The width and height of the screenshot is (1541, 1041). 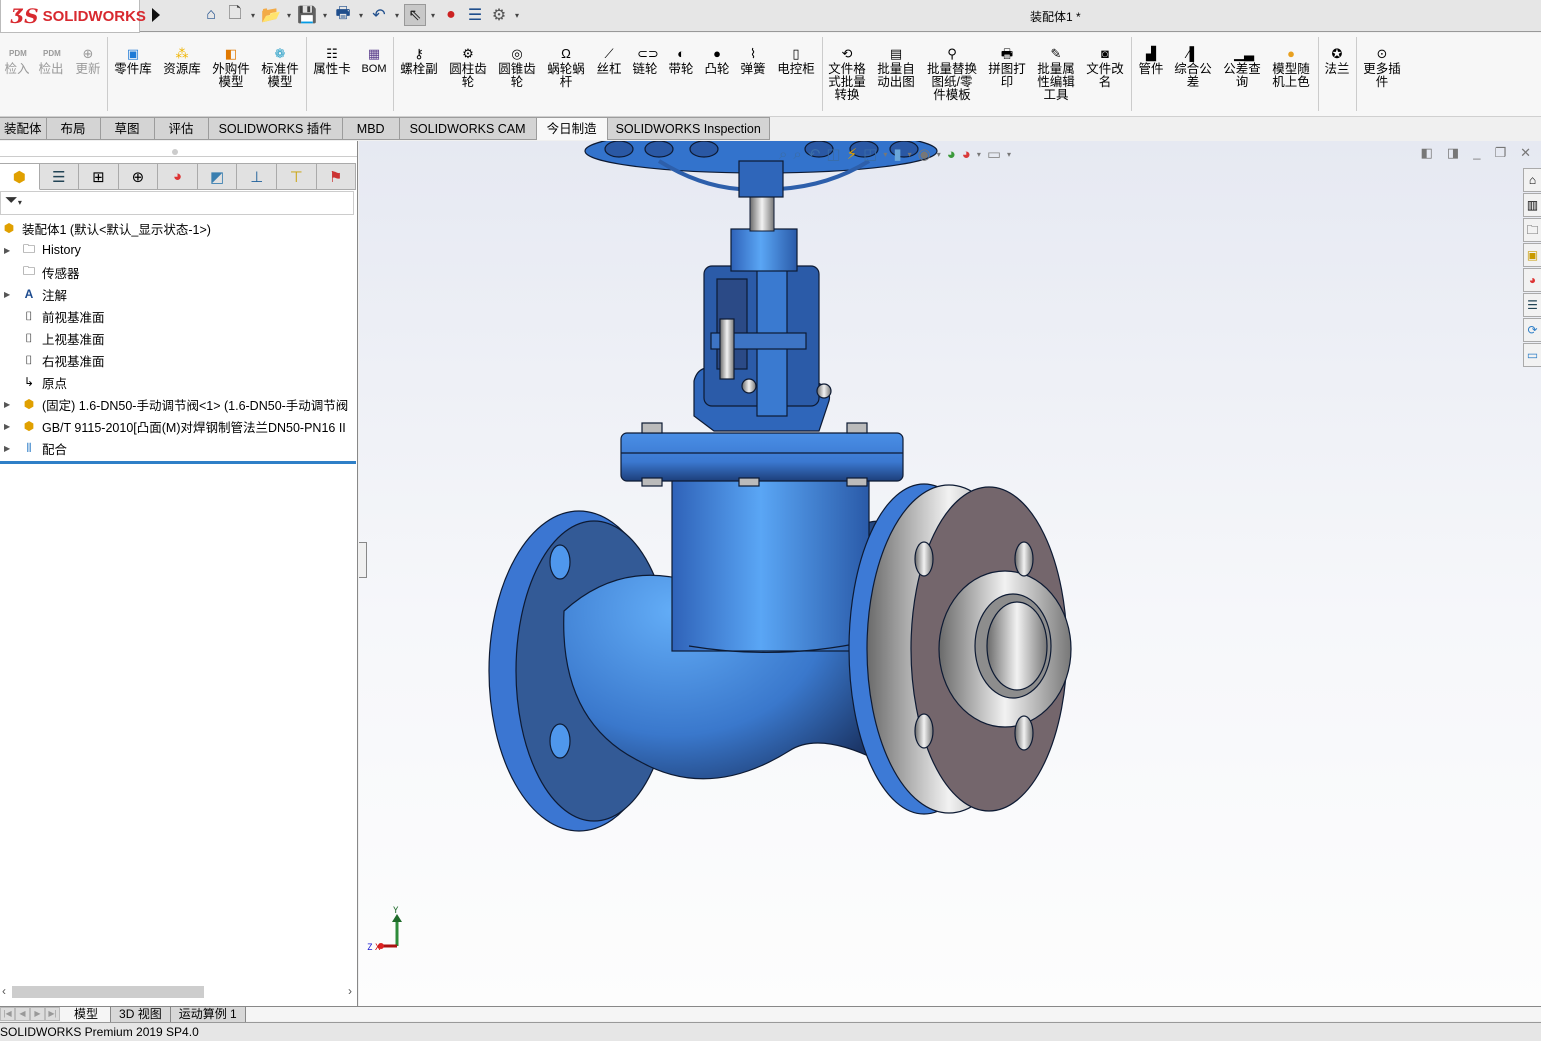 What do you see at coordinates (1382, 68) in the screenshot?
I see `more-plugins-button: ⊙ 更多插 件` at bounding box center [1382, 68].